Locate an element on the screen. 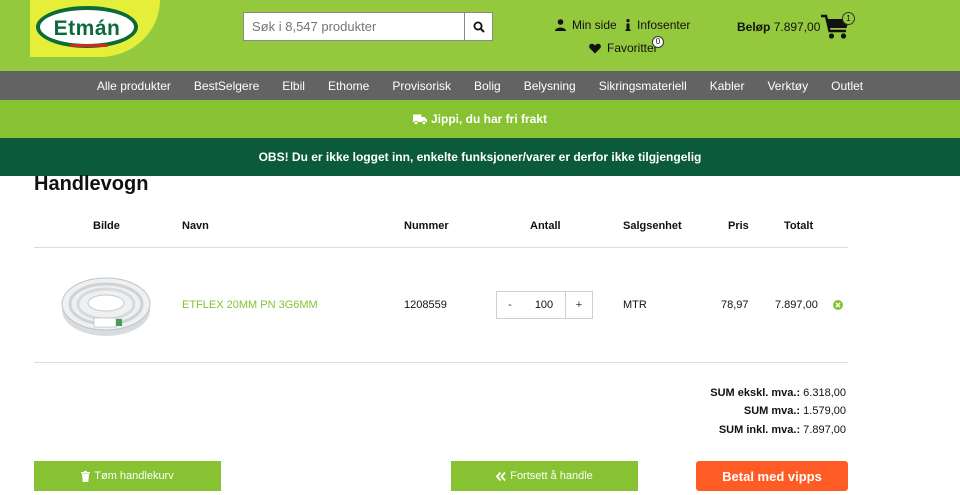 The height and width of the screenshot is (495, 960). amount-value: 7.897,00 is located at coordinates (797, 27).